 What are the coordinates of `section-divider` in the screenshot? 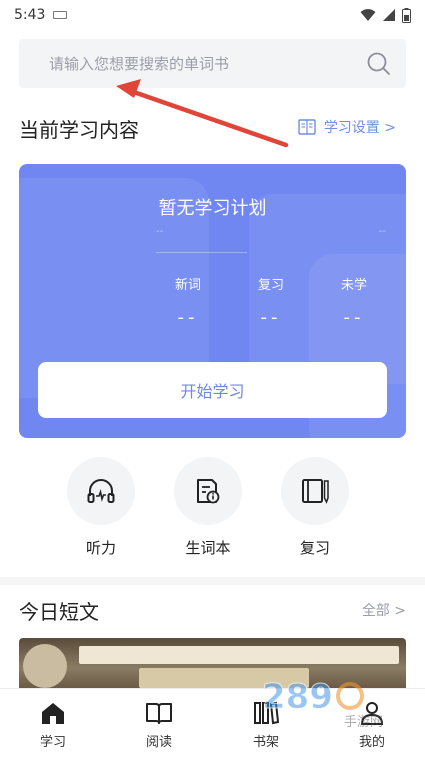 It's located at (212, 581).